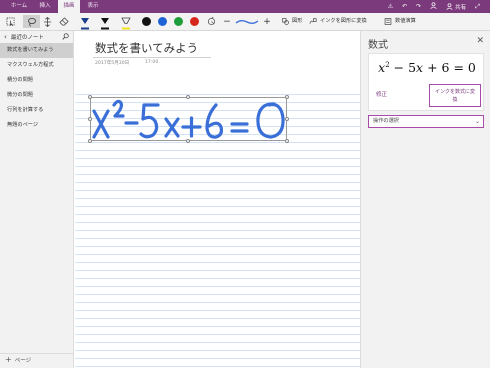  What do you see at coordinates (313, 21) in the screenshot?
I see `ink-to-shape-icon` at bounding box center [313, 21].